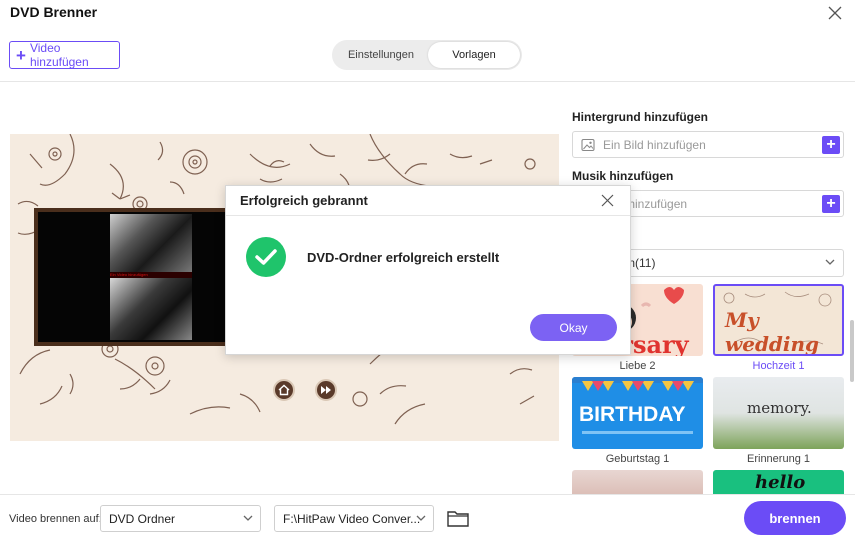 The width and height of the screenshot is (855, 538). Describe the element at coordinates (852, 351) in the screenshot. I see `panel-scrollbar` at that location.